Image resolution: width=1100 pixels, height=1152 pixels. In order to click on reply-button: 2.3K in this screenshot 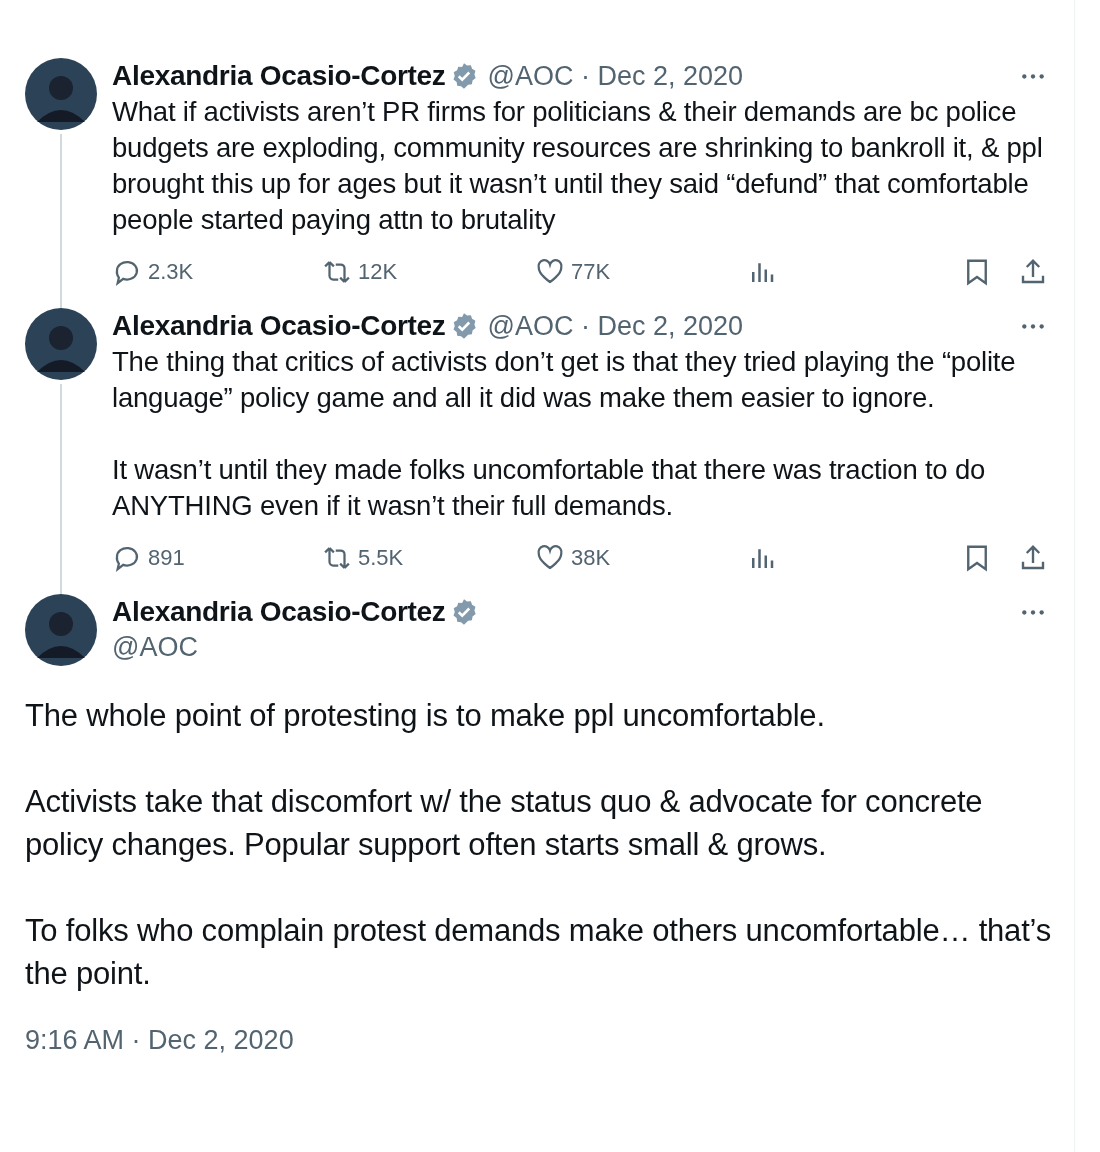, I will do `click(217, 272)`.